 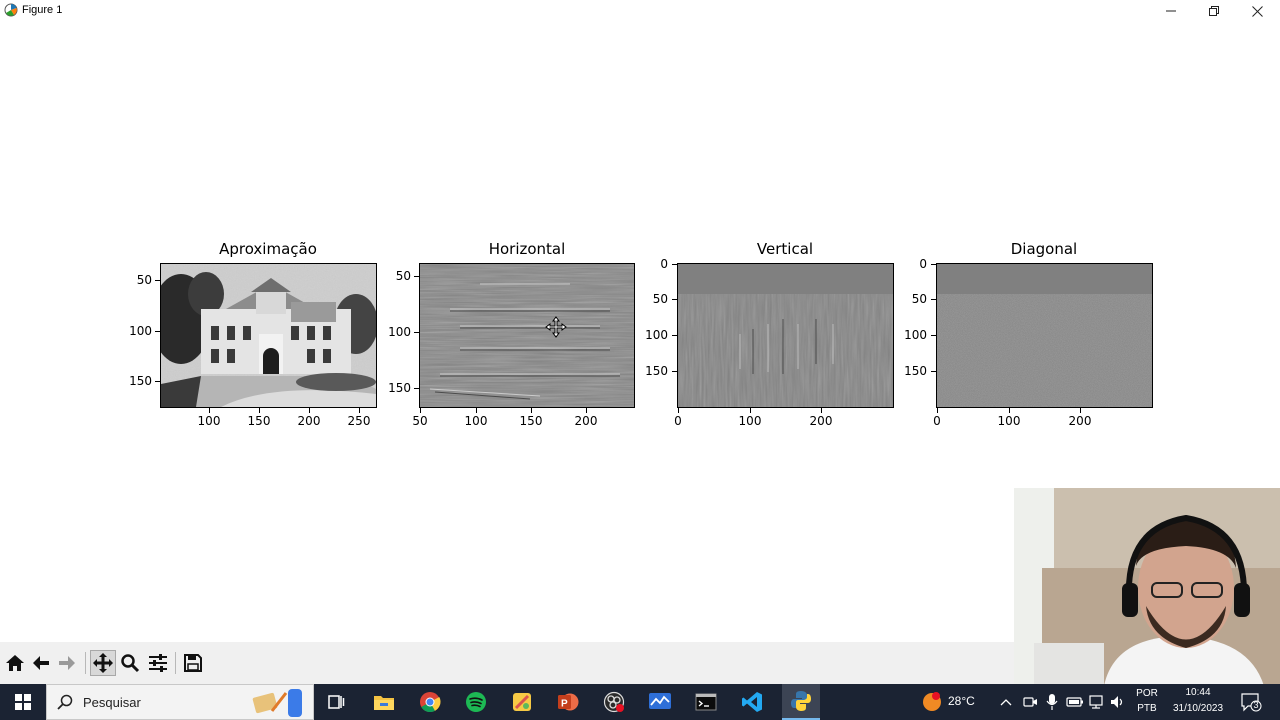 I want to click on grayscale-house-photo, so click(x=268, y=335).